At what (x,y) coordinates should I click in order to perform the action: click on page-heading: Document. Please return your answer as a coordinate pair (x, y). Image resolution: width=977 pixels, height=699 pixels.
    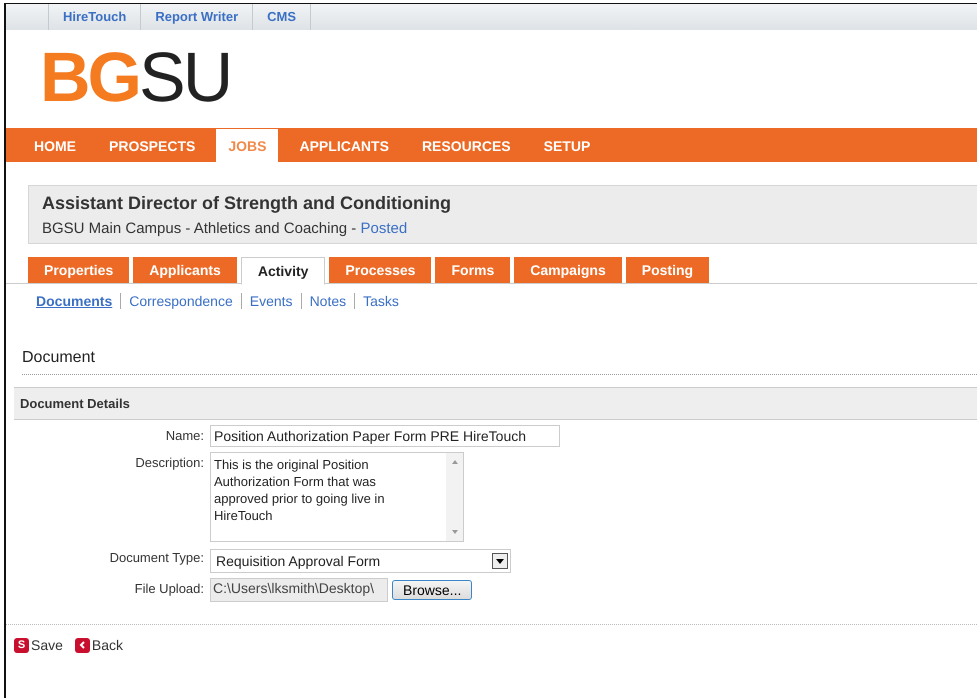
    Looking at the image, I should click on (499, 362).